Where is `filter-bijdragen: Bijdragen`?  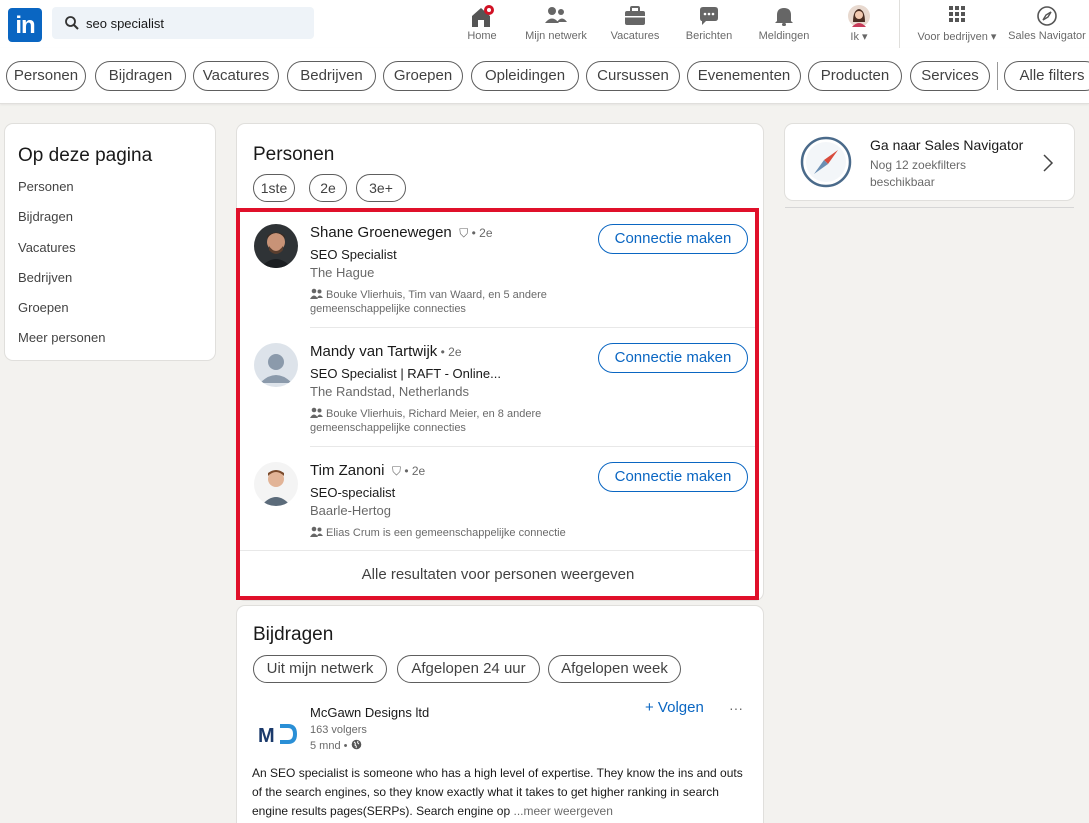
filter-bijdragen: Bijdragen is located at coordinates (140, 76).